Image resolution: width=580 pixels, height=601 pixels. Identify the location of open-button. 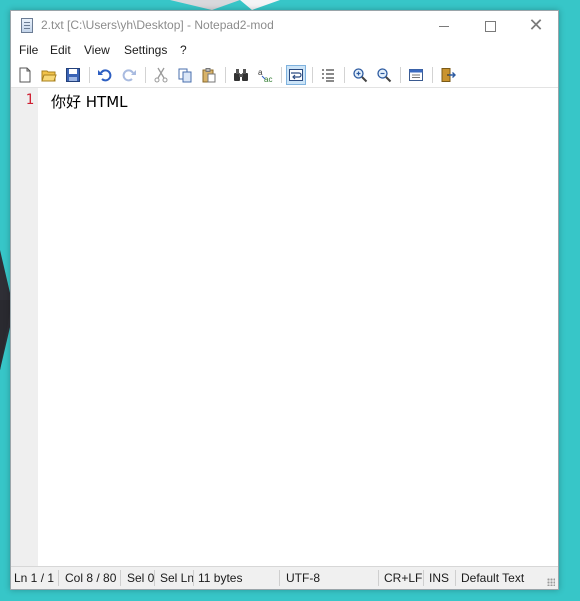
(49, 75).